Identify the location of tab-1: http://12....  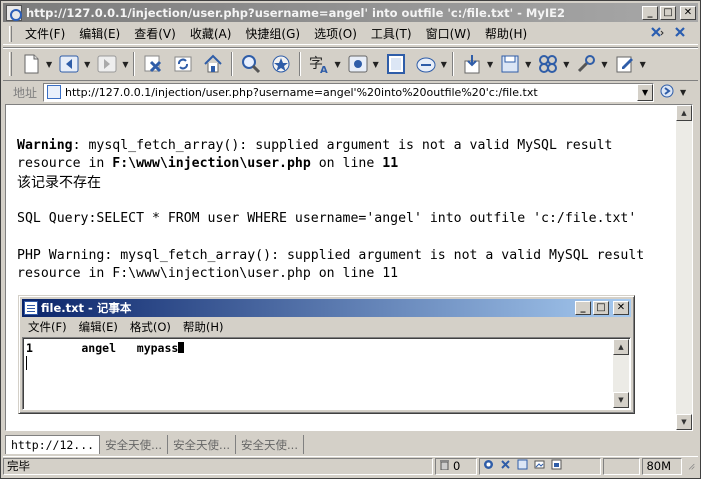
(53, 444).